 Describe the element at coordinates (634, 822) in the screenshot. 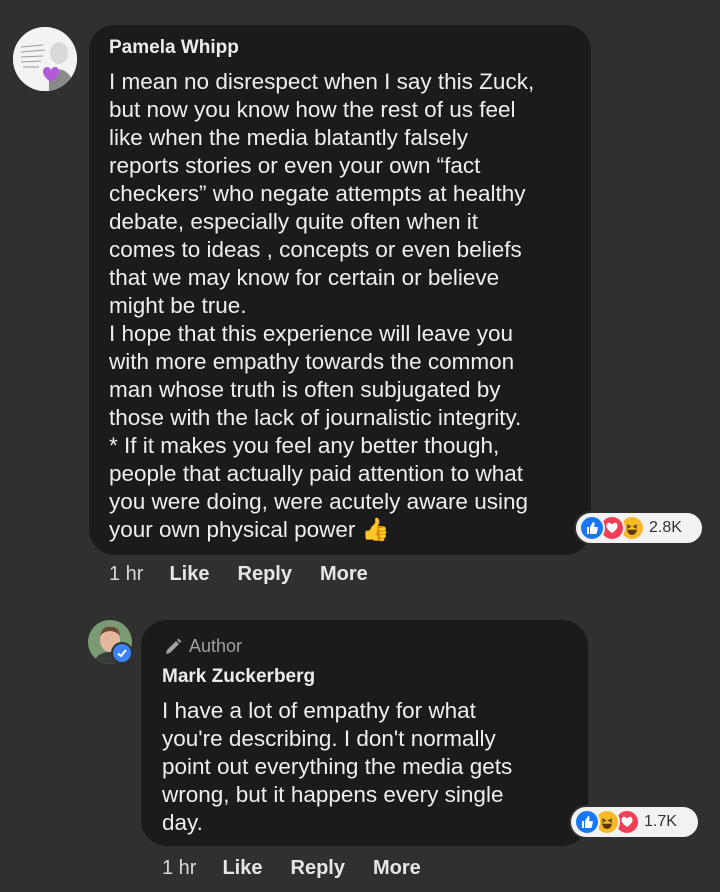

I see `reply-reaction-summary: 1.7K` at that location.